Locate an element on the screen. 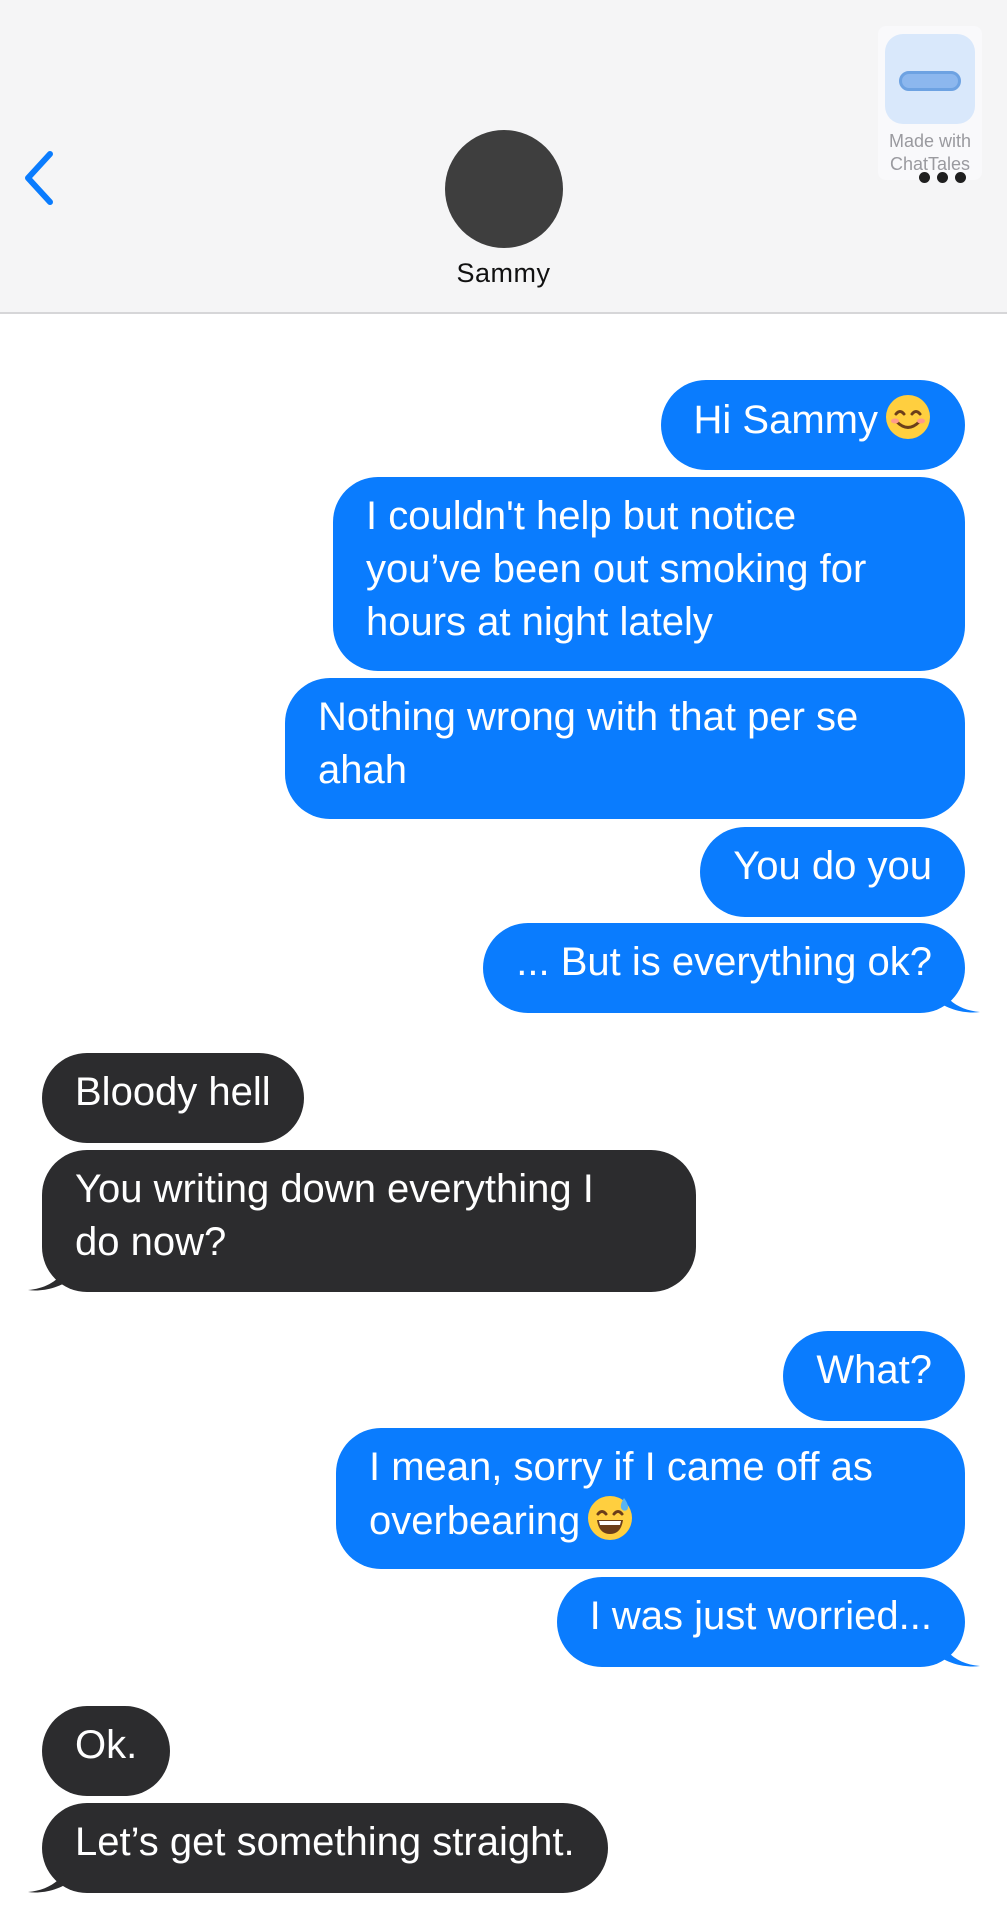 The image size is (1007, 1920). message-line: you’ve been out smoking for is located at coordinates (616, 569).